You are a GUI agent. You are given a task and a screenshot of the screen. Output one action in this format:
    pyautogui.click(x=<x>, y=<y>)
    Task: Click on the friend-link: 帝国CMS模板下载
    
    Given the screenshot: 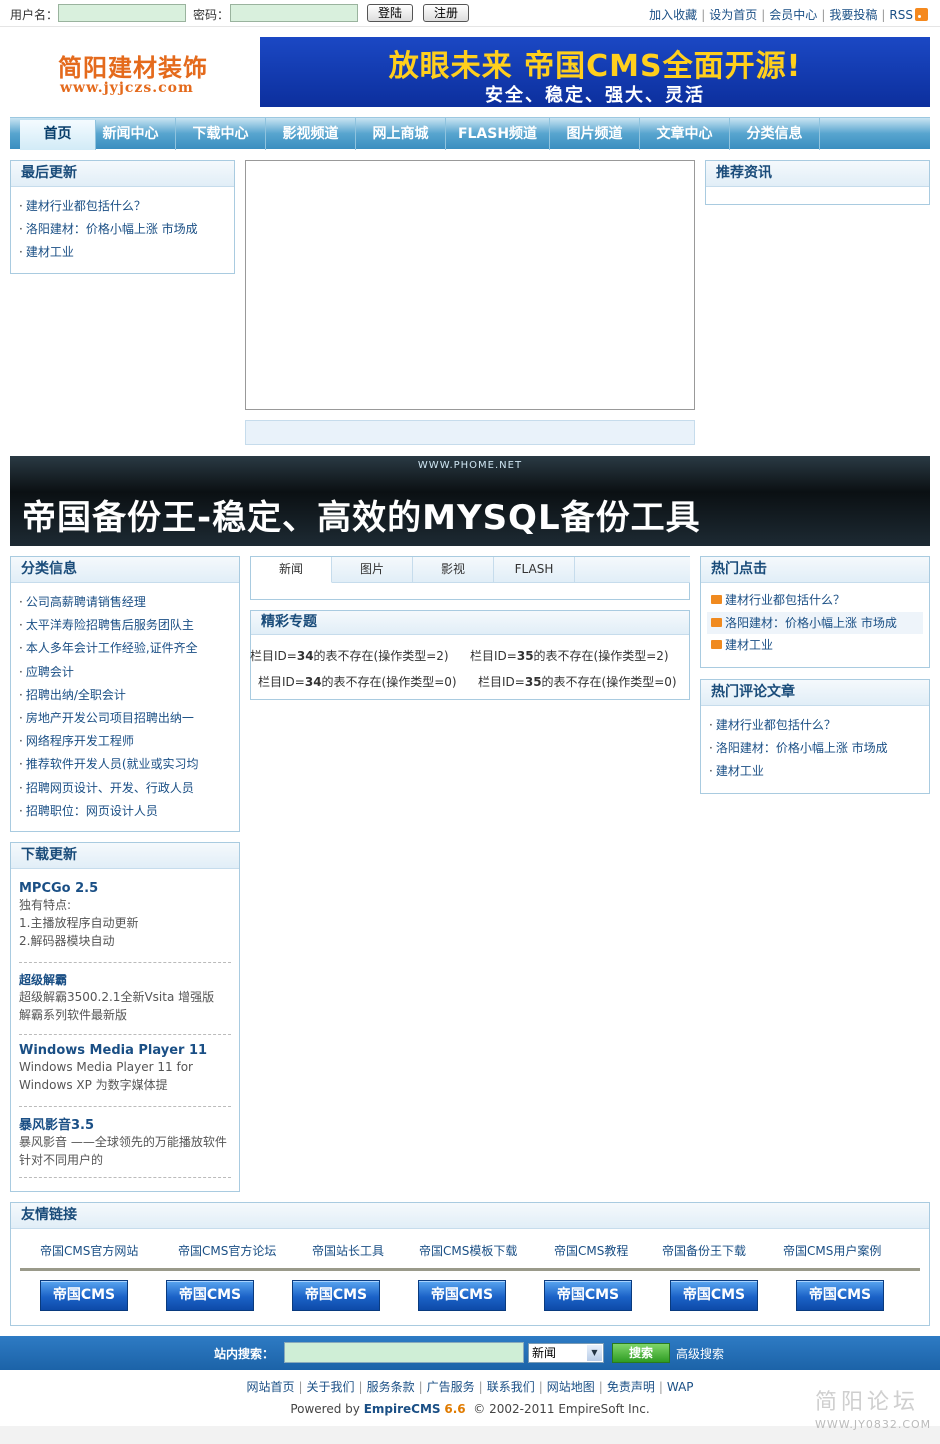 What is the action you would take?
    pyautogui.click(x=468, y=1250)
    